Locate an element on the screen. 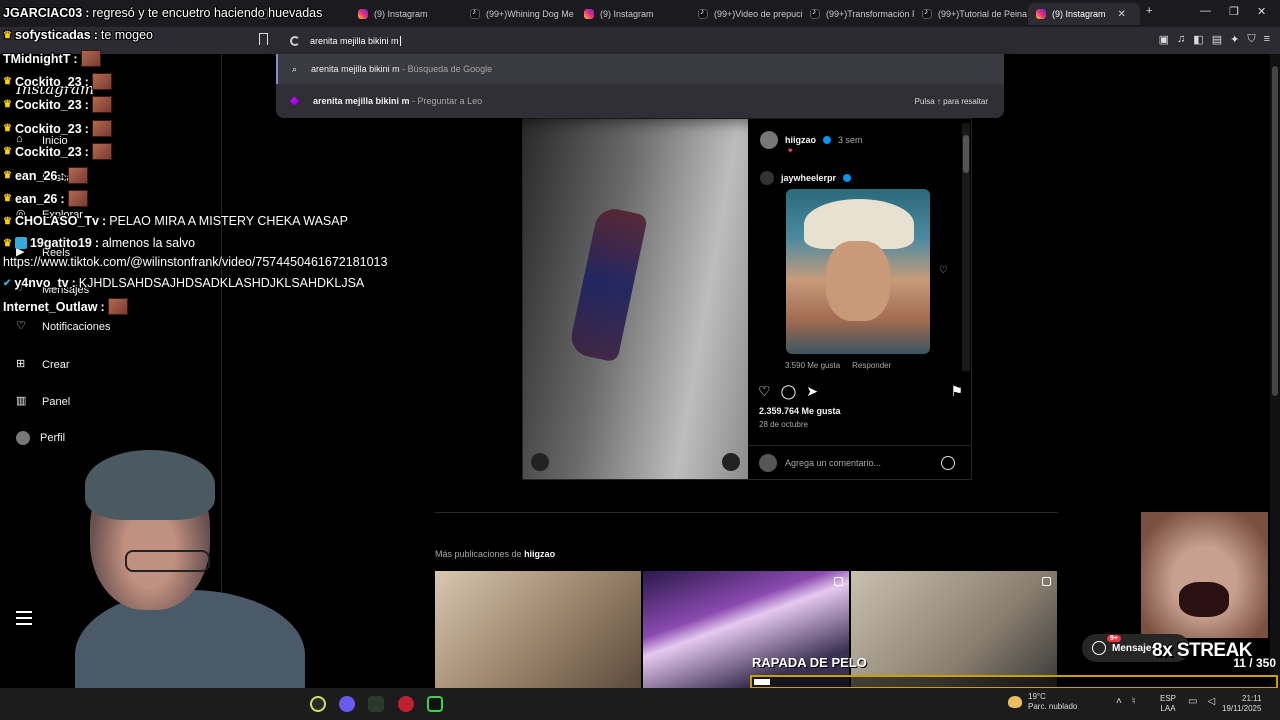  minimize-icon: — is located at coordinates (1205, 11).